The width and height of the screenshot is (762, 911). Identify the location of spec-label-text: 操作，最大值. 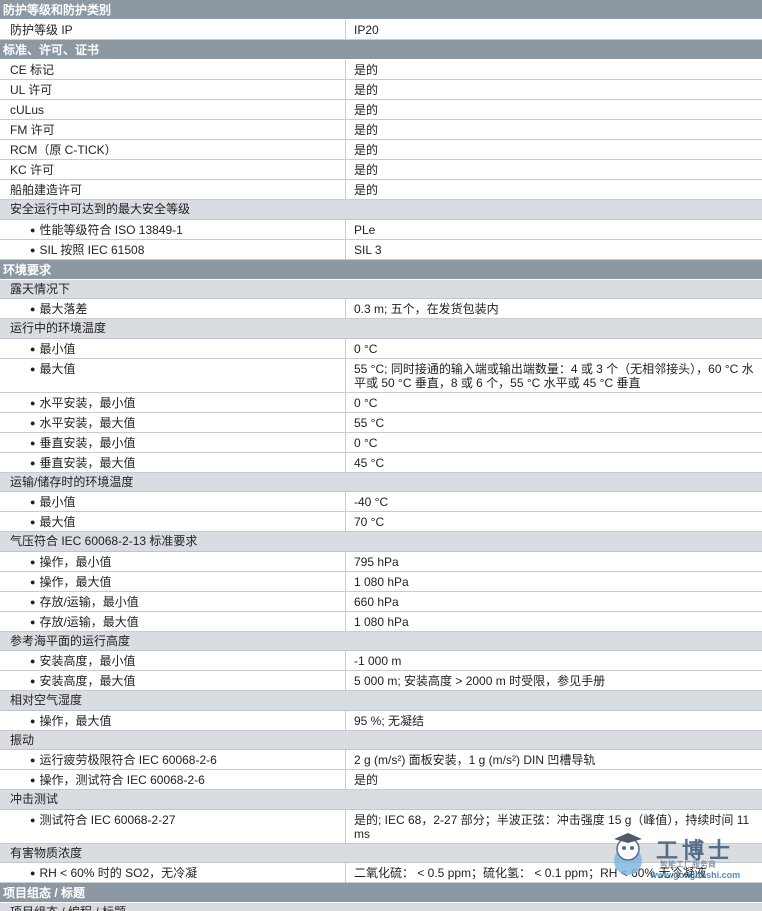
(75, 581).